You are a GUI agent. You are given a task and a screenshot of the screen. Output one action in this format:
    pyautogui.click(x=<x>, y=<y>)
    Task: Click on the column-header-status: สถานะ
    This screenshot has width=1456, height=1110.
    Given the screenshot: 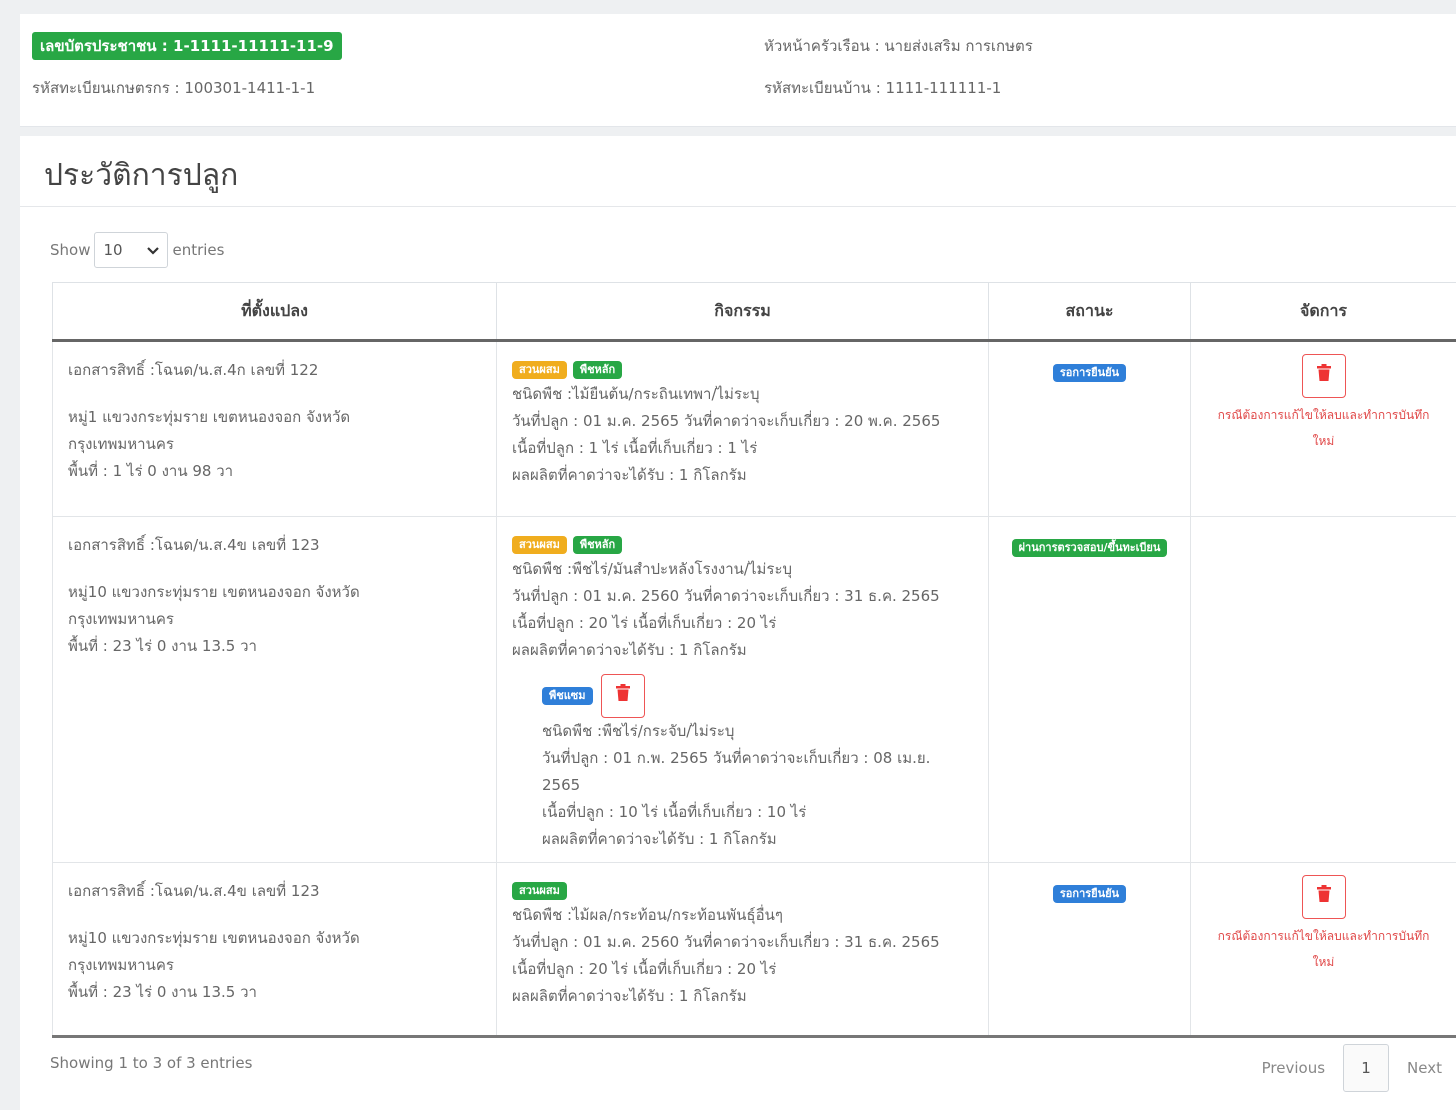 What is the action you would take?
    pyautogui.click(x=1089, y=312)
    